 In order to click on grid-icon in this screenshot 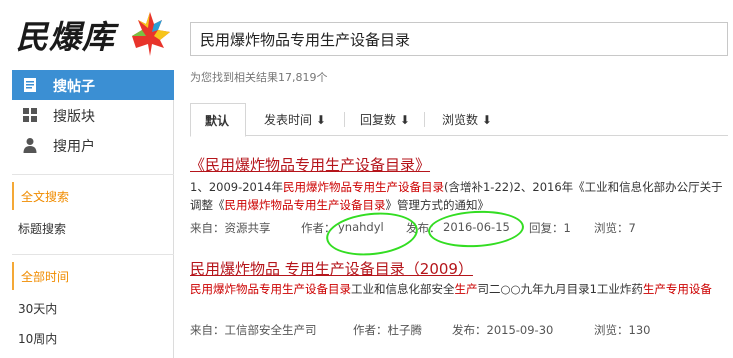, I will do `click(30, 115)`.